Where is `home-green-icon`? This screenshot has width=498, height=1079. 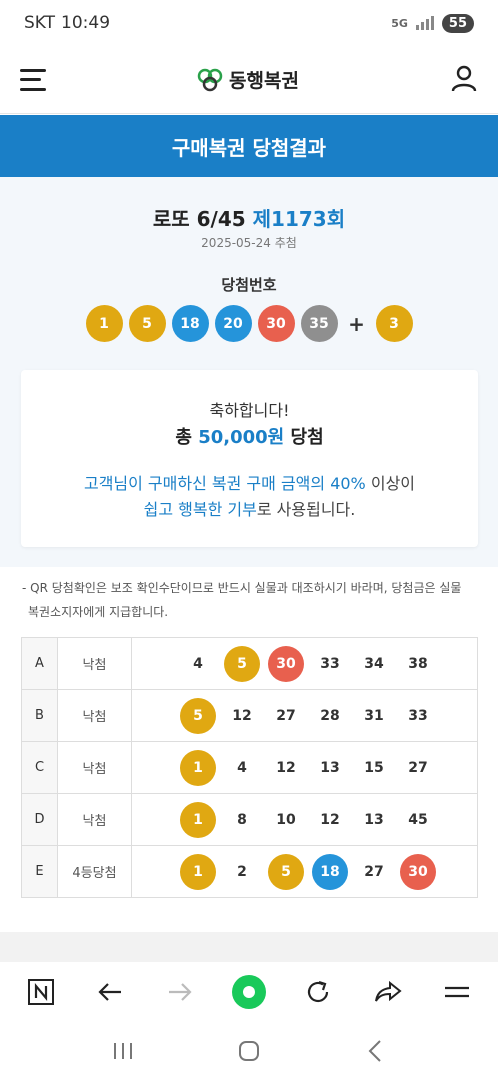
home-green-icon is located at coordinates (249, 992).